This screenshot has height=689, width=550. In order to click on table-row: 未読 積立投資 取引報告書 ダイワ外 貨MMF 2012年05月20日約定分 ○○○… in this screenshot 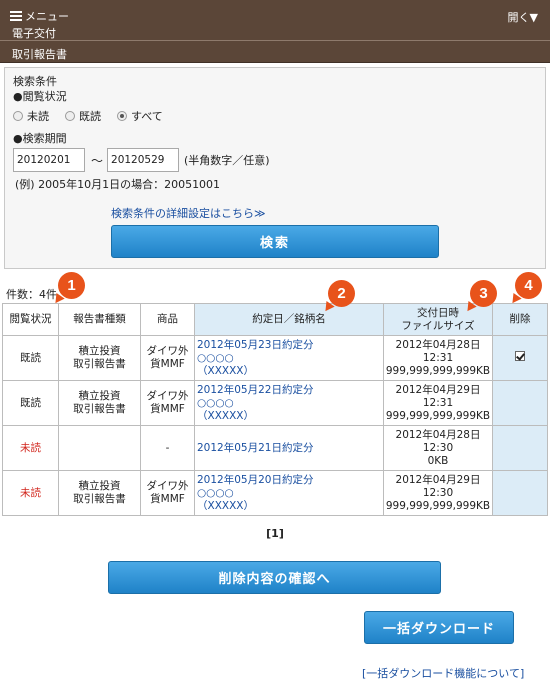, I will do `click(275, 493)`.